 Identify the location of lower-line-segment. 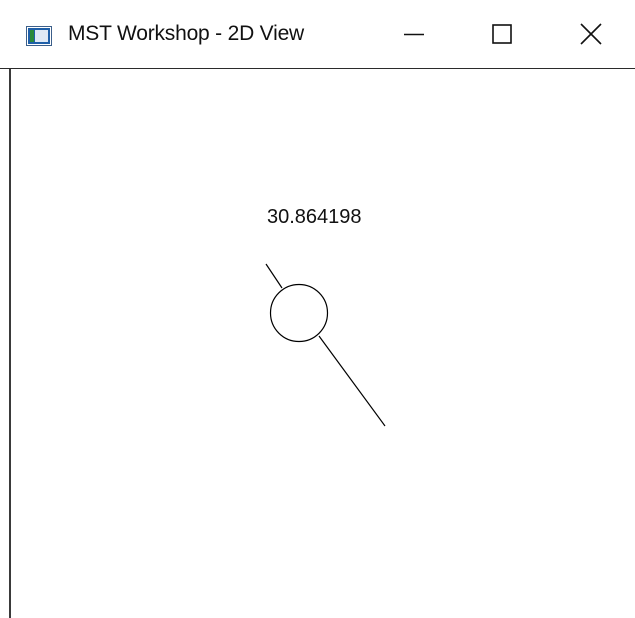
(352, 381).